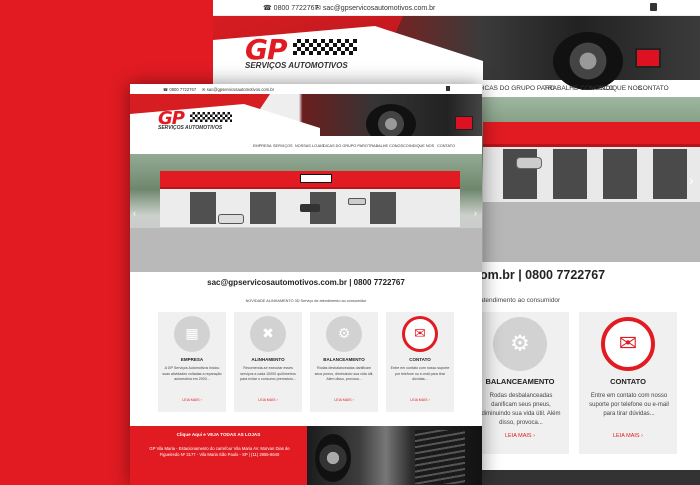  Describe the element at coordinates (268, 334) in the screenshot. I see `wrench-icon: ✖` at that location.